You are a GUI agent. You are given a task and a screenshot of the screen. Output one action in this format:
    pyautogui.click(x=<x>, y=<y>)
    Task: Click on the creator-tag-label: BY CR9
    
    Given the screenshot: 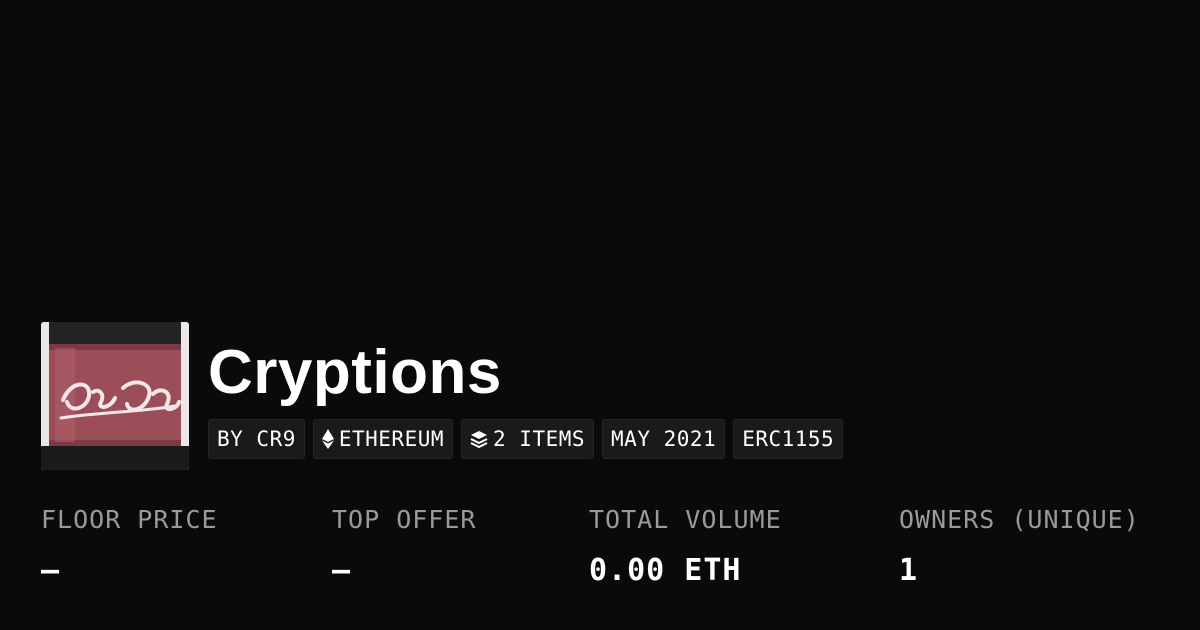 What is the action you would take?
    pyautogui.click(x=256, y=439)
    